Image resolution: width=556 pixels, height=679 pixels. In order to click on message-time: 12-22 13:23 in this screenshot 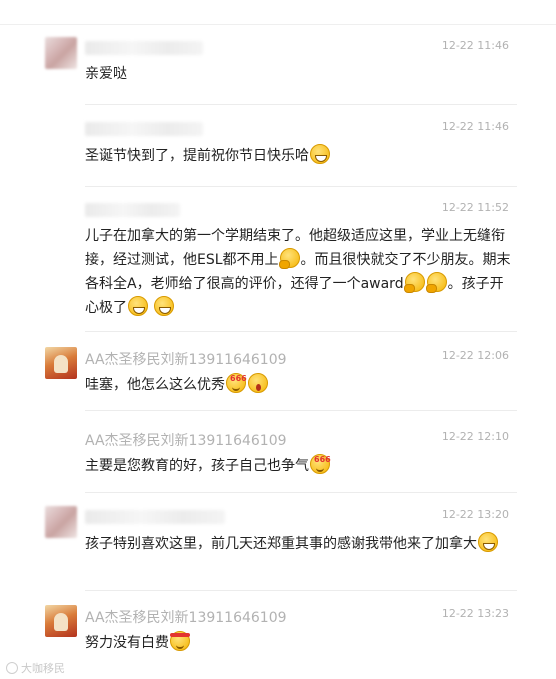, I will do `click(475, 613)`.